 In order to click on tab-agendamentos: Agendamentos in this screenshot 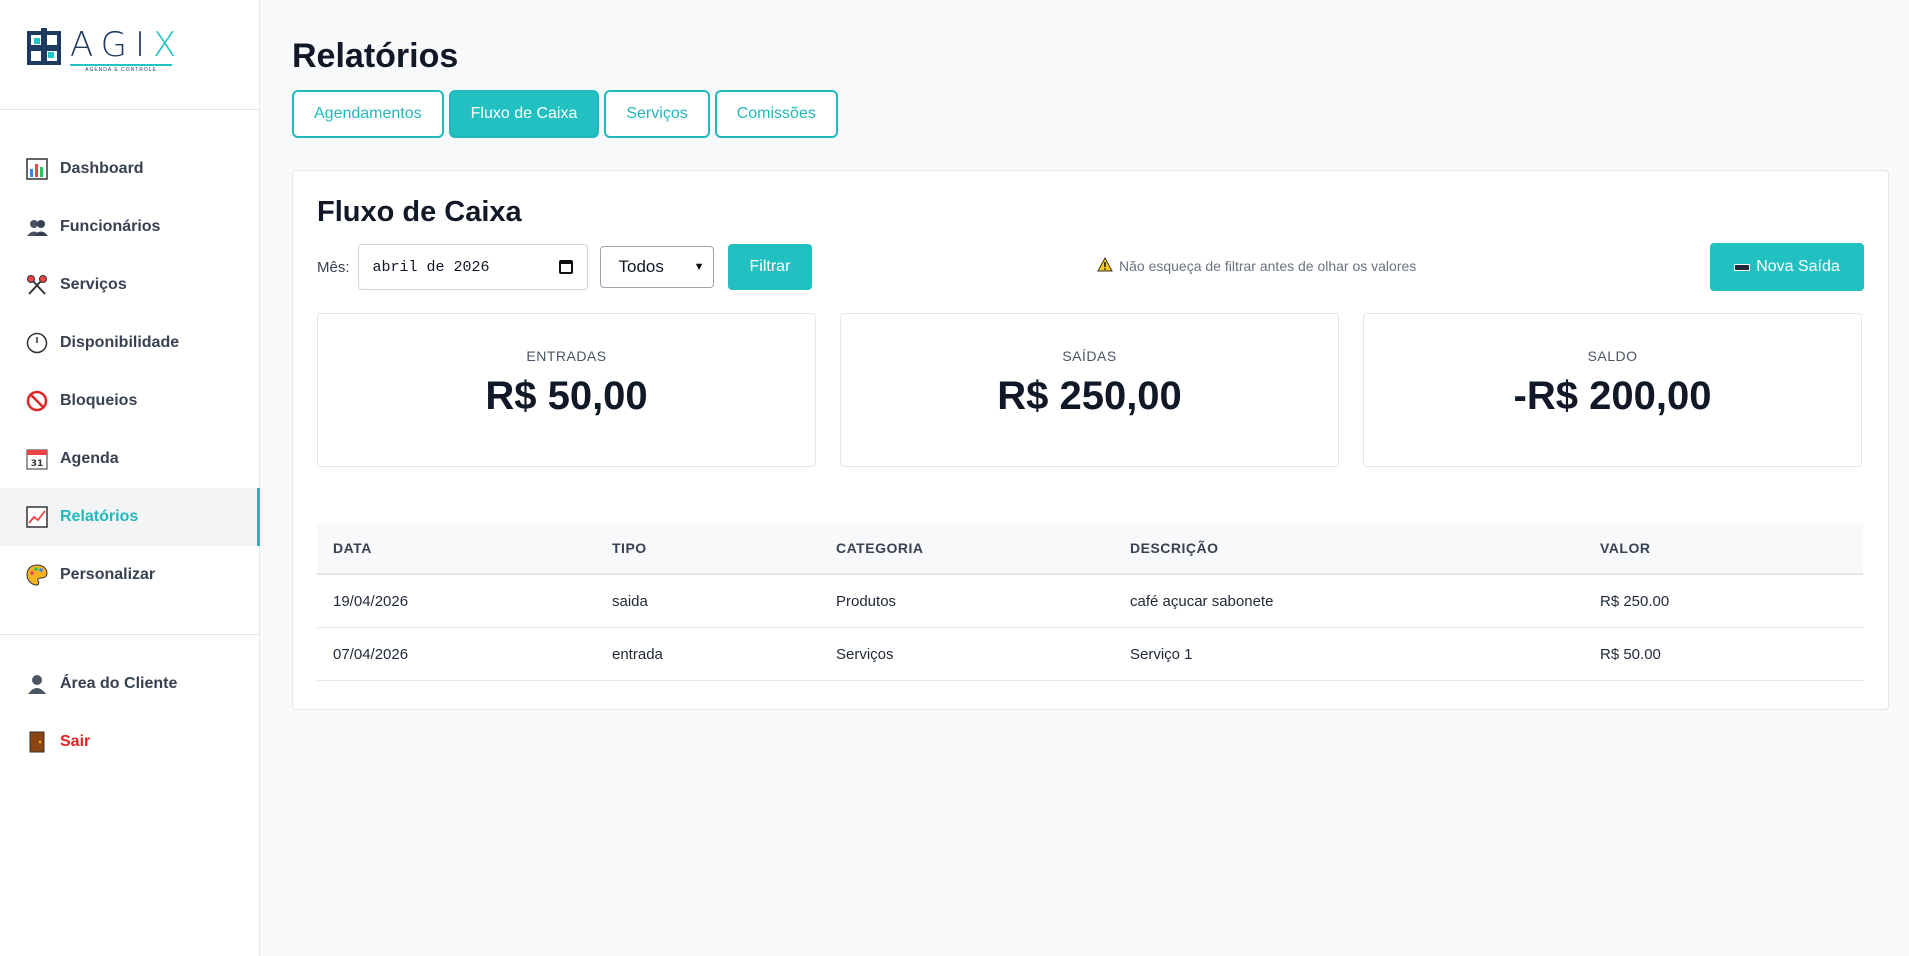, I will do `click(368, 114)`.